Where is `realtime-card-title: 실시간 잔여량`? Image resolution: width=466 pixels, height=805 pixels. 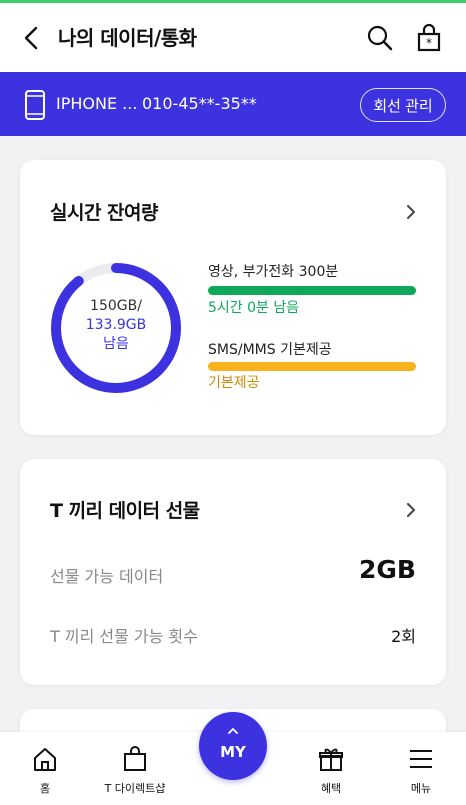 realtime-card-title: 실시간 잔여량 is located at coordinates (104, 213).